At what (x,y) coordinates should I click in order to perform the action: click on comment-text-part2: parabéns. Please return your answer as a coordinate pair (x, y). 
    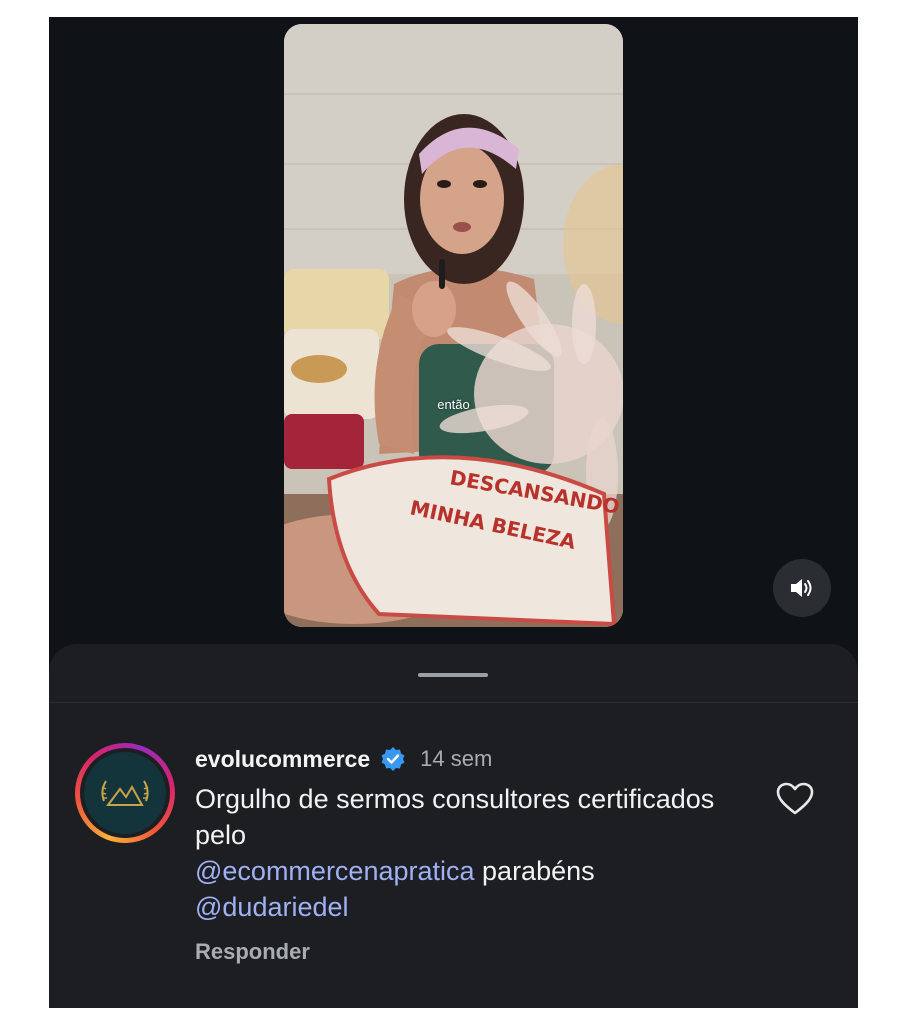
    Looking at the image, I should click on (534, 871).